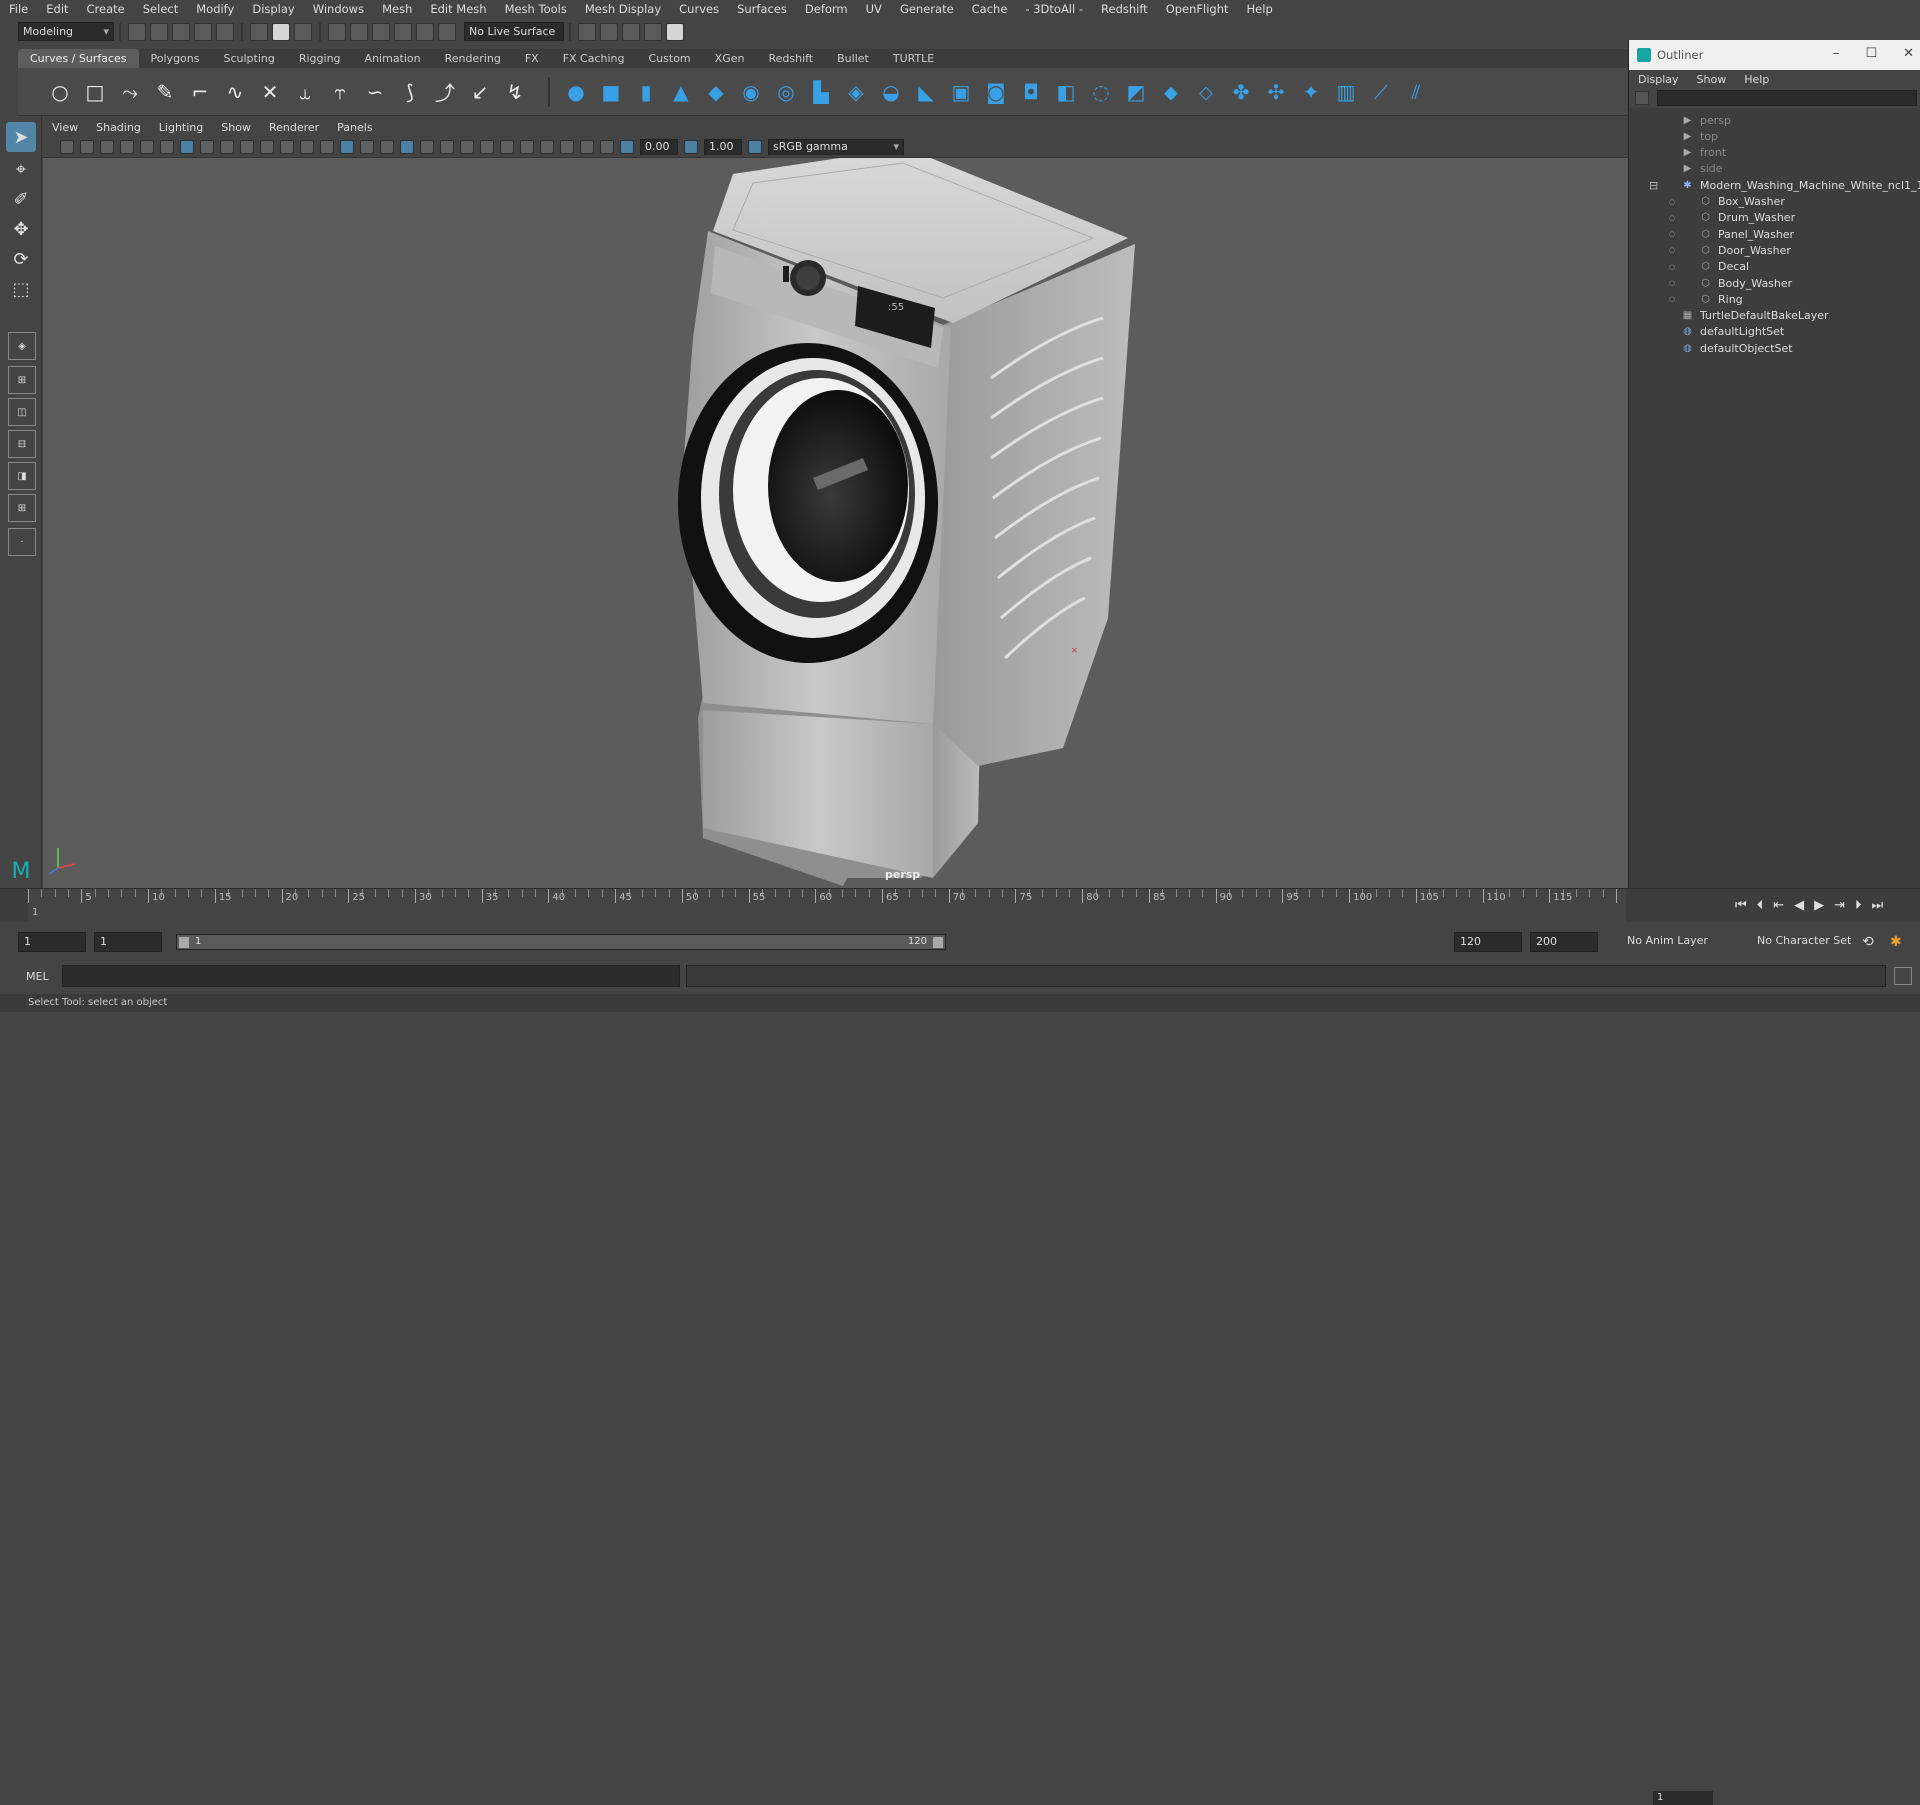  Describe the element at coordinates (514, 31) in the screenshot. I see `live-surface-field: No Live Surface` at that location.